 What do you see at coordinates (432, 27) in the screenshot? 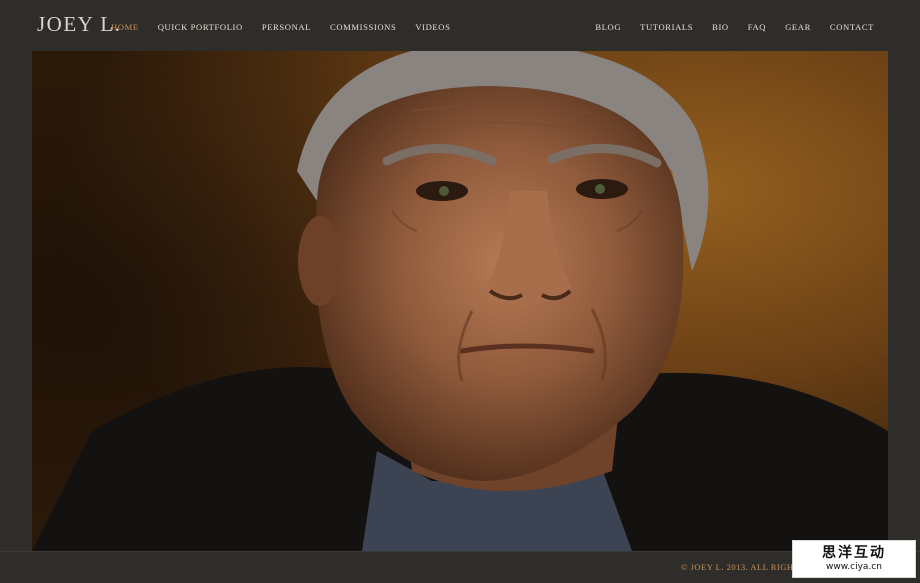
I see `nav-videos: VIDEOS` at bounding box center [432, 27].